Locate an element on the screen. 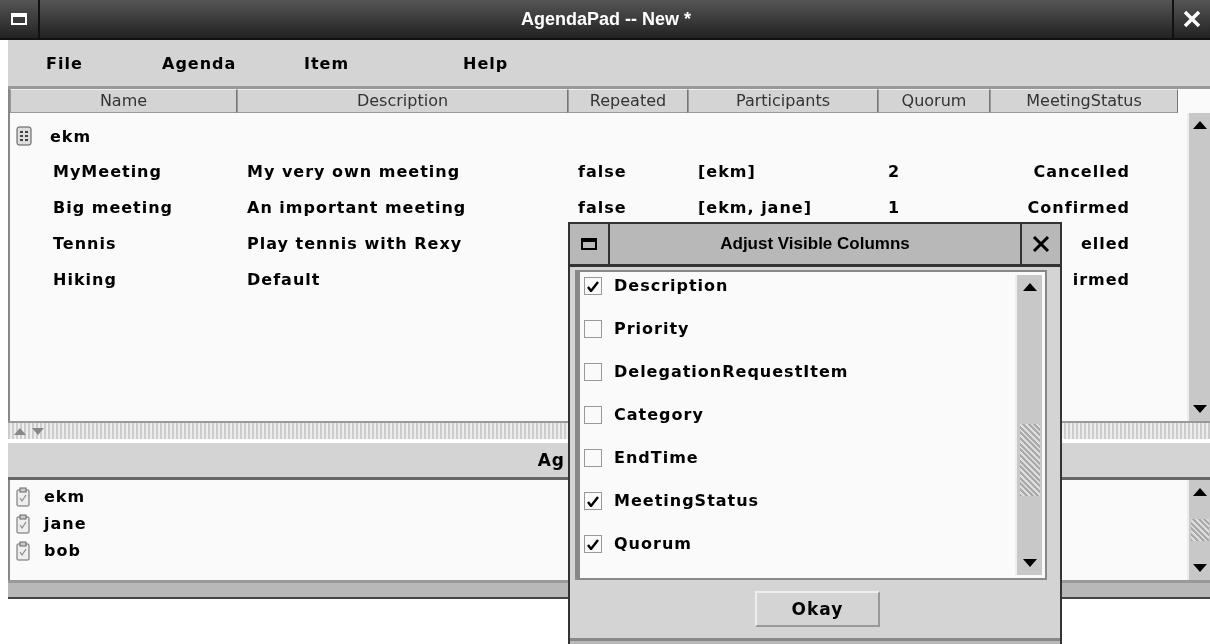  checkbox-label: DelegationRequestItem is located at coordinates (731, 371).